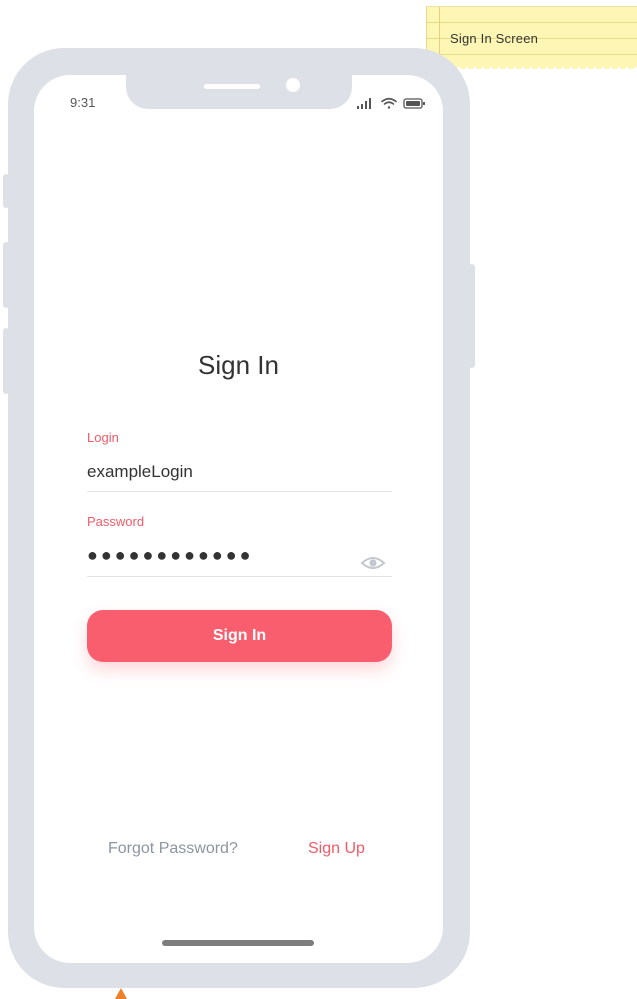  What do you see at coordinates (364, 103) in the screenshot?
I see `signal-icon` at bounding box center [364, 103].